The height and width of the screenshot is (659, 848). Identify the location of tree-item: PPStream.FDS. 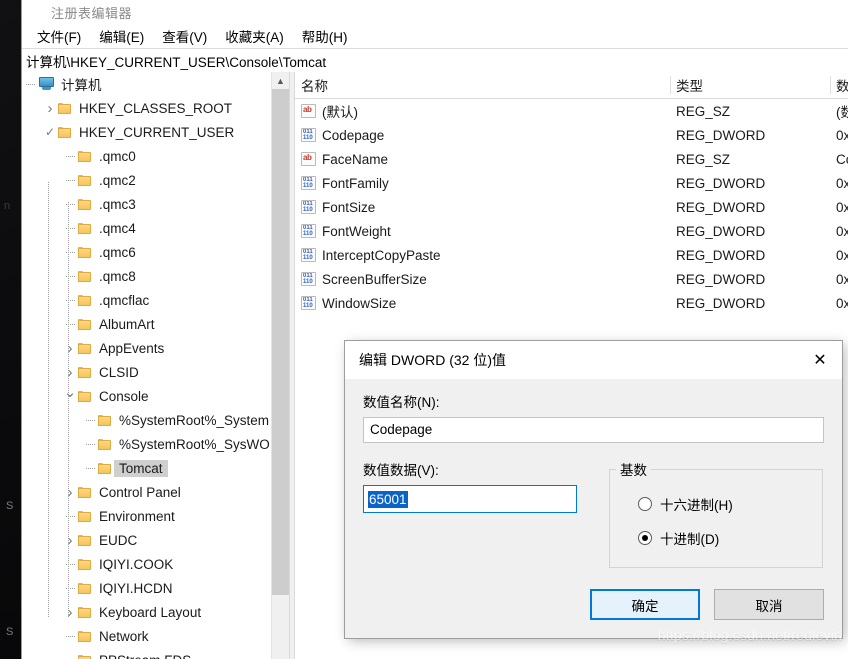
(146, 653).